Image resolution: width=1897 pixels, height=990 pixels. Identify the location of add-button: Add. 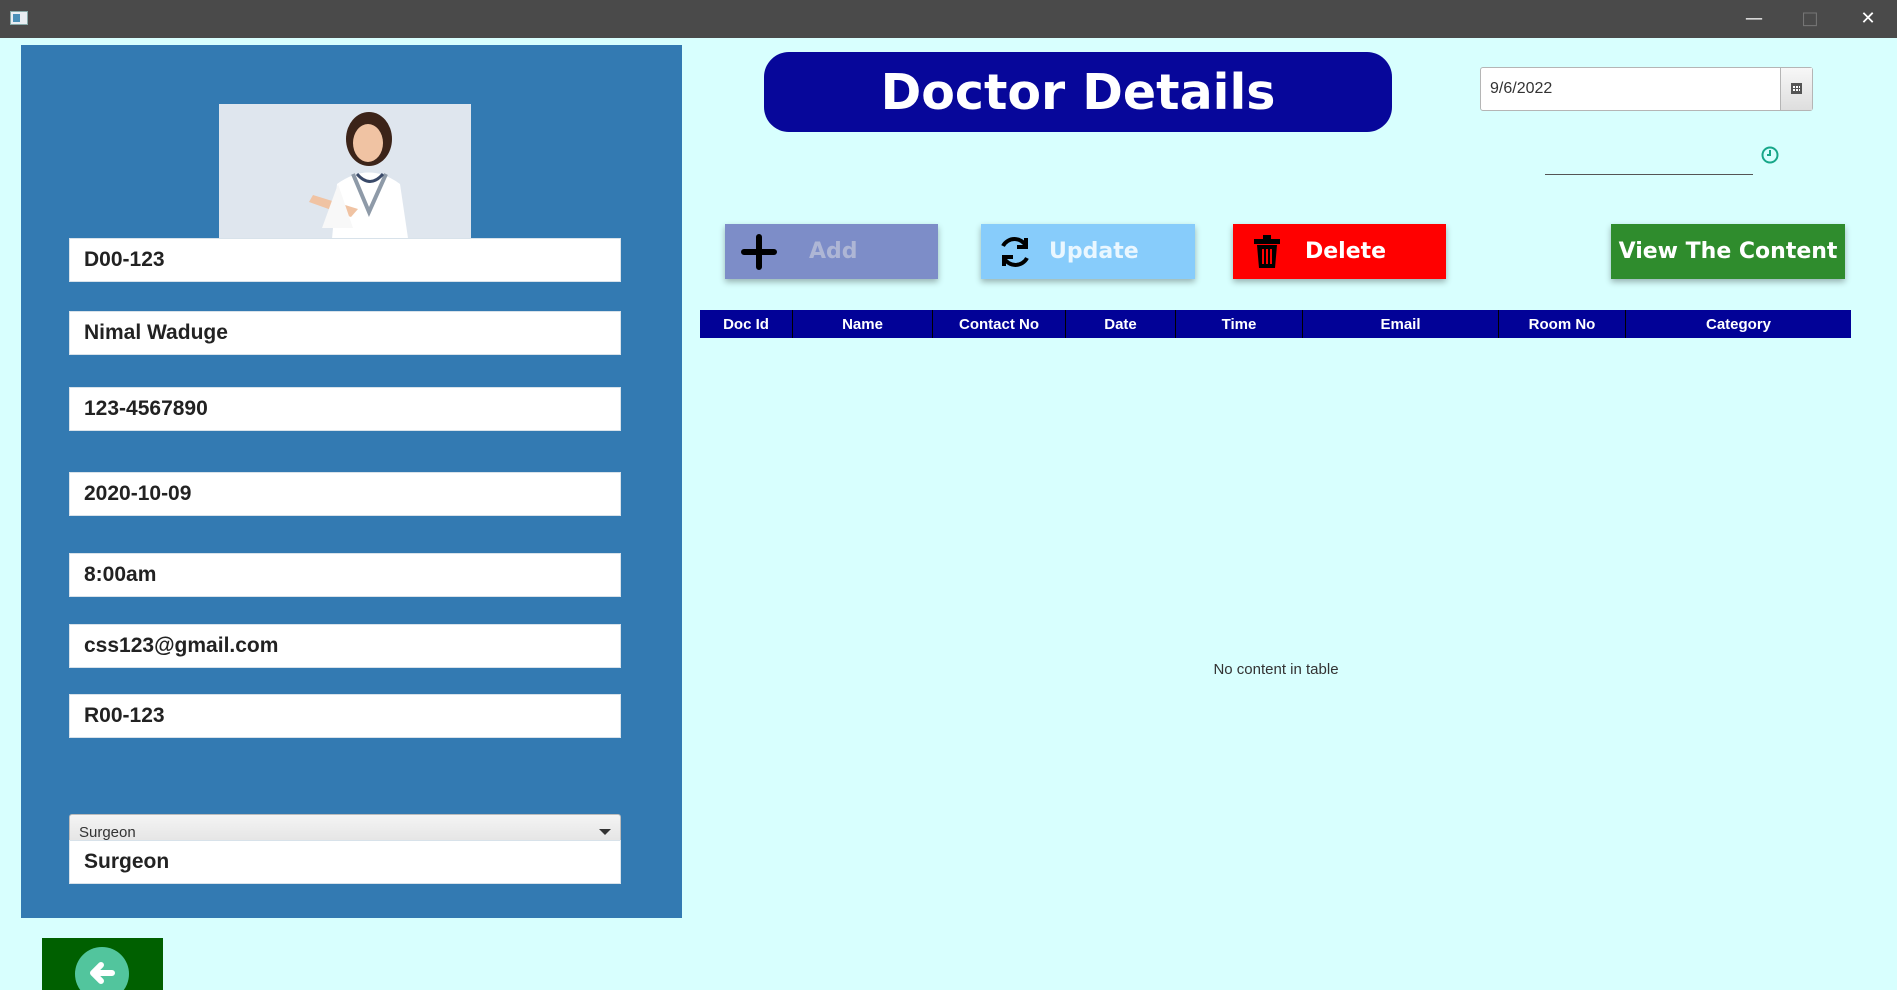
(831, 251).